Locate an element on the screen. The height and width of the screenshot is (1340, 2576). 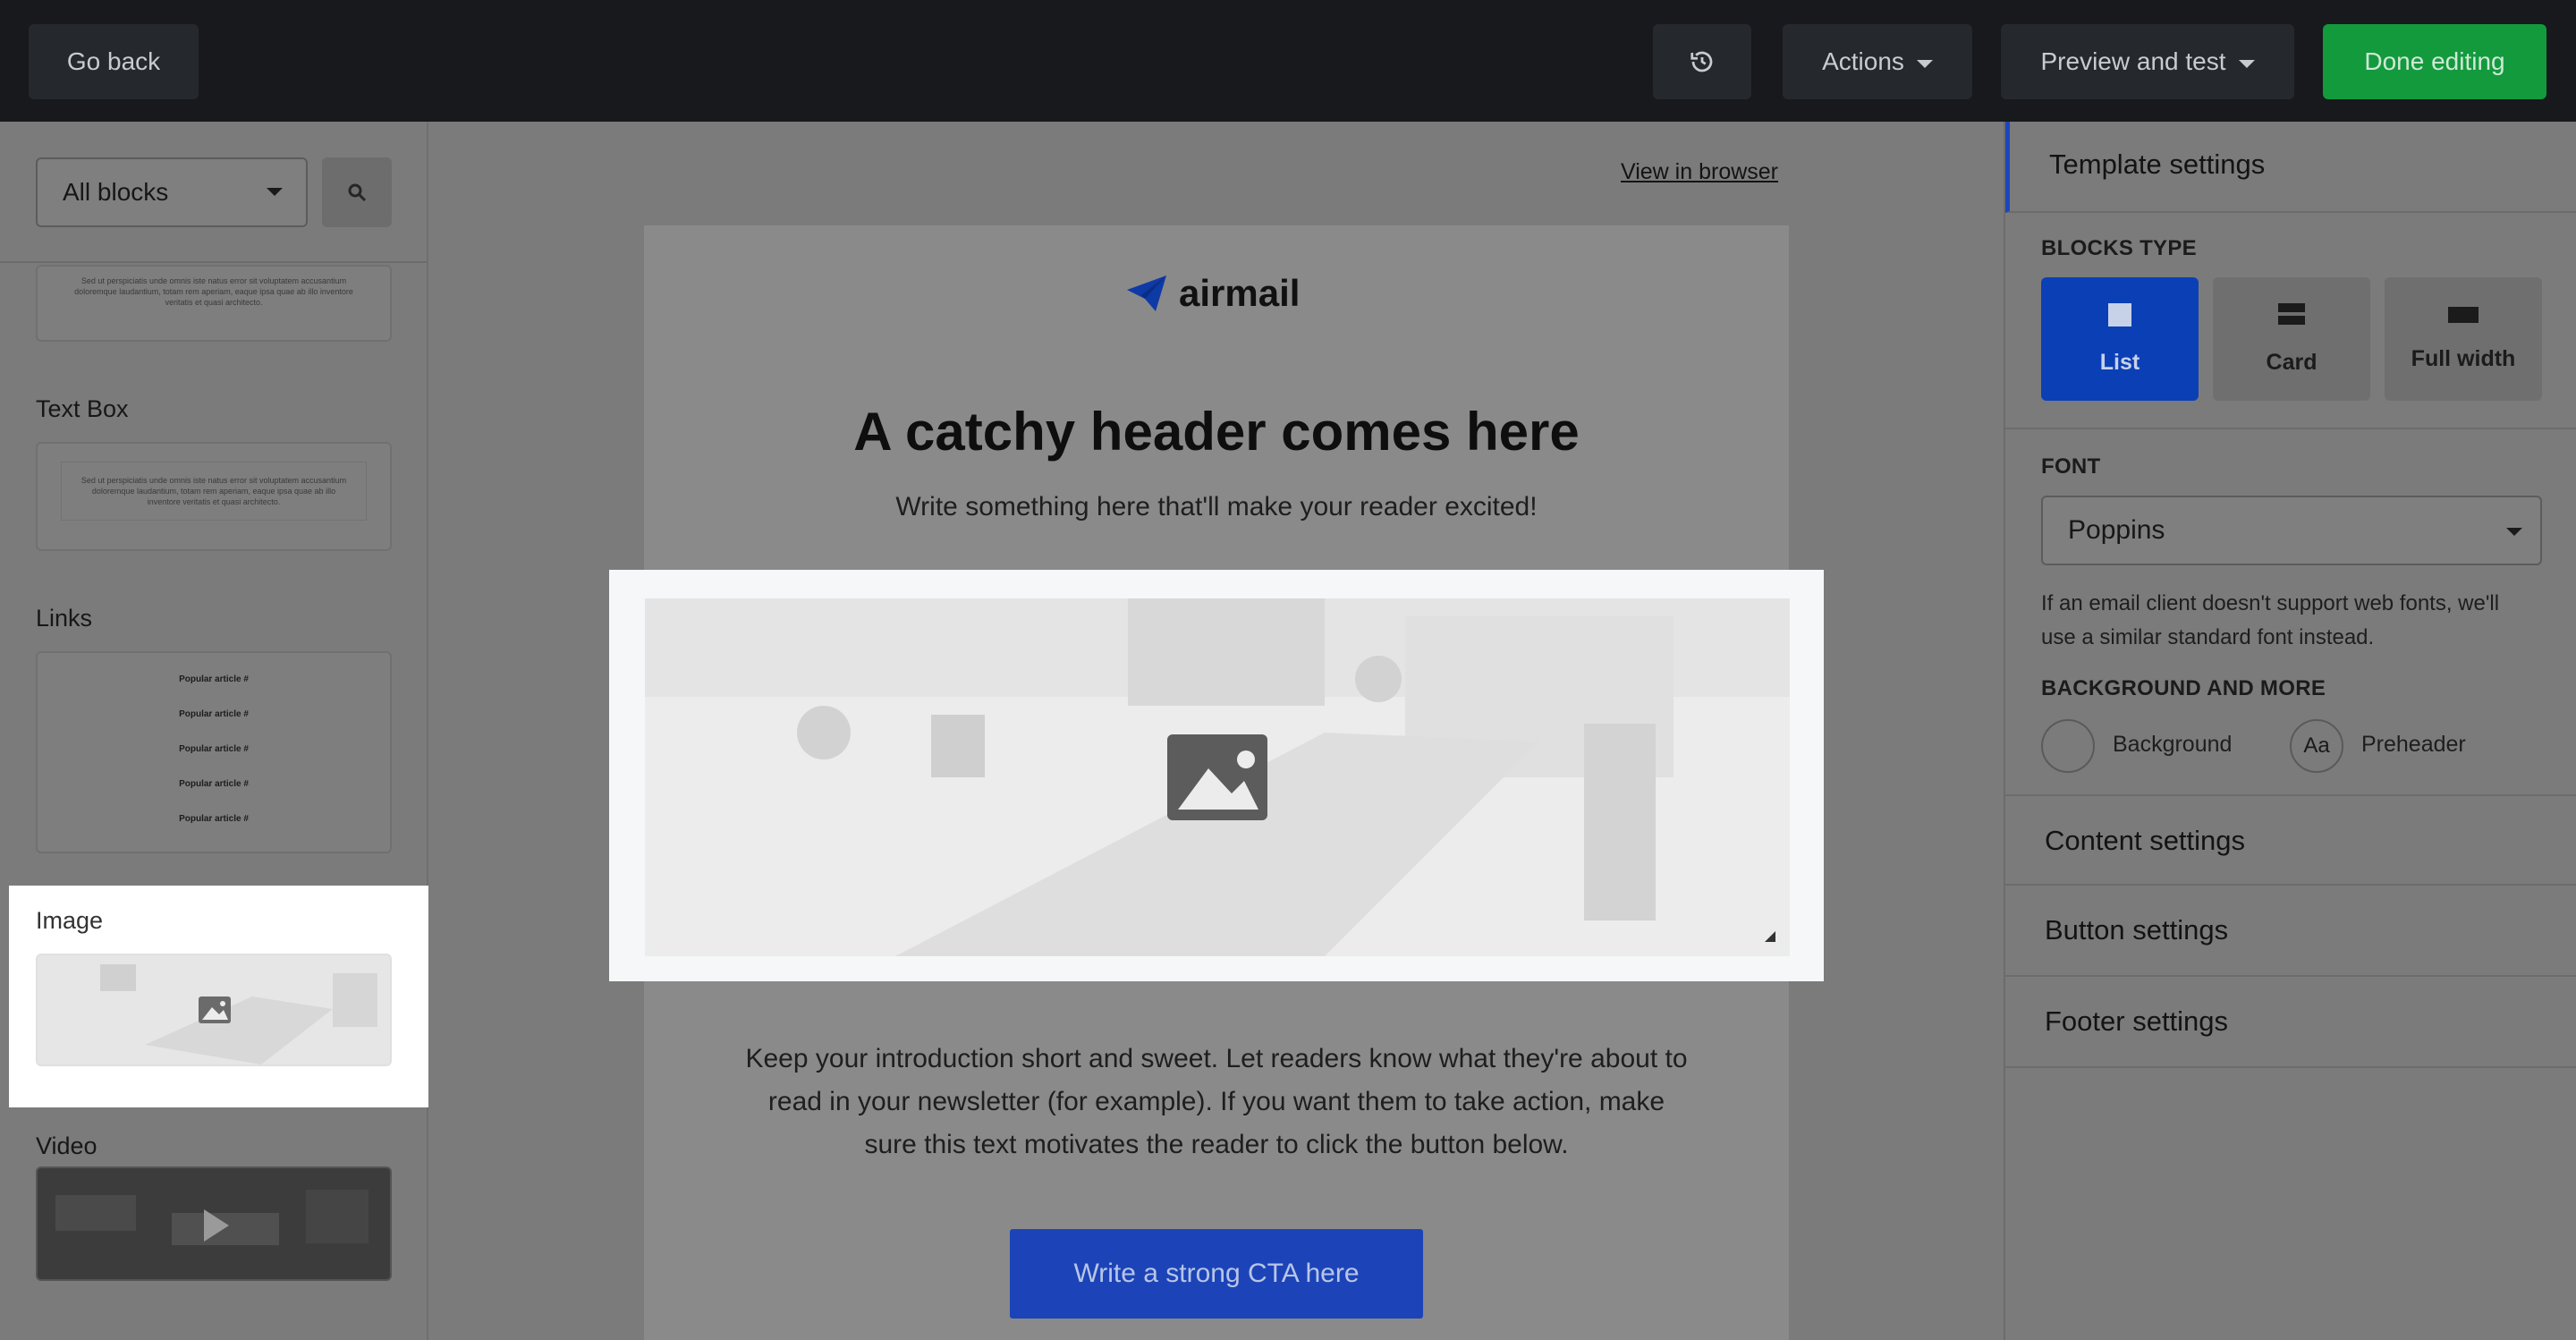
preview-dropdown: Preview and test is located at coordinates (2147, 61).